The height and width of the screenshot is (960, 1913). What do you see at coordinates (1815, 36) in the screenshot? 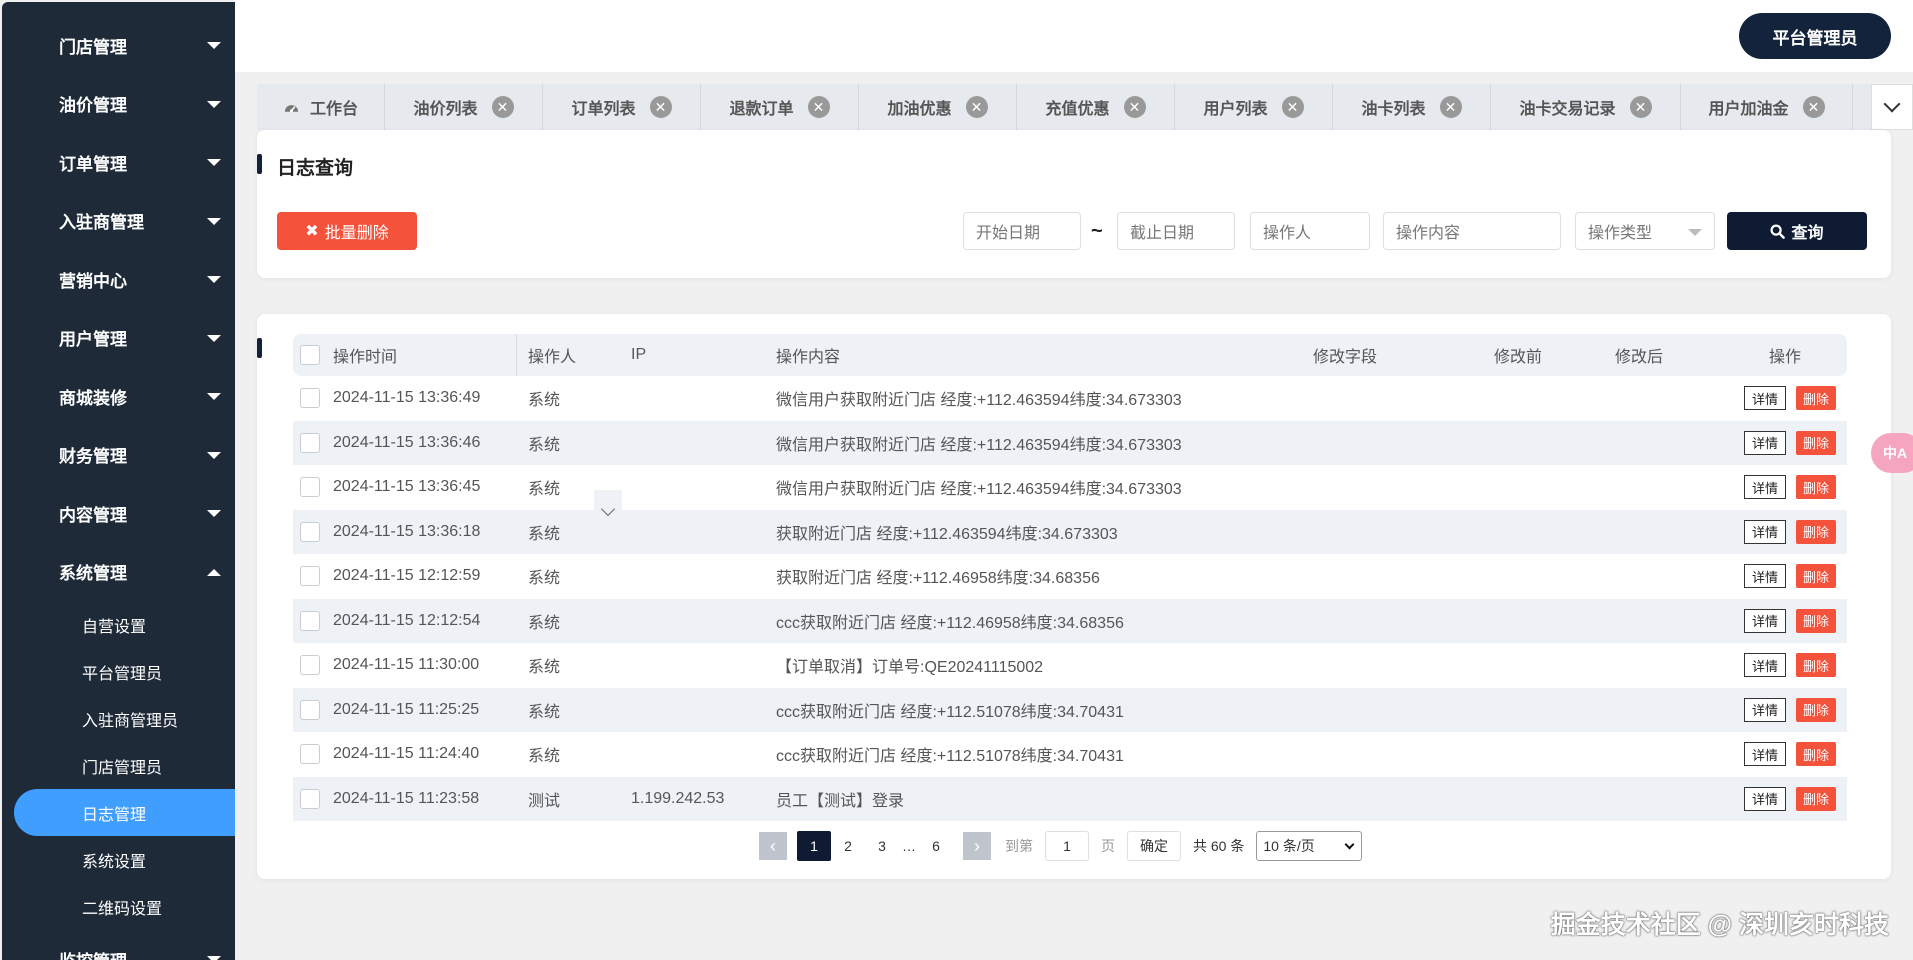
I see `admin-profile-button: 平台管理员` at bounding box center [1815, 36].